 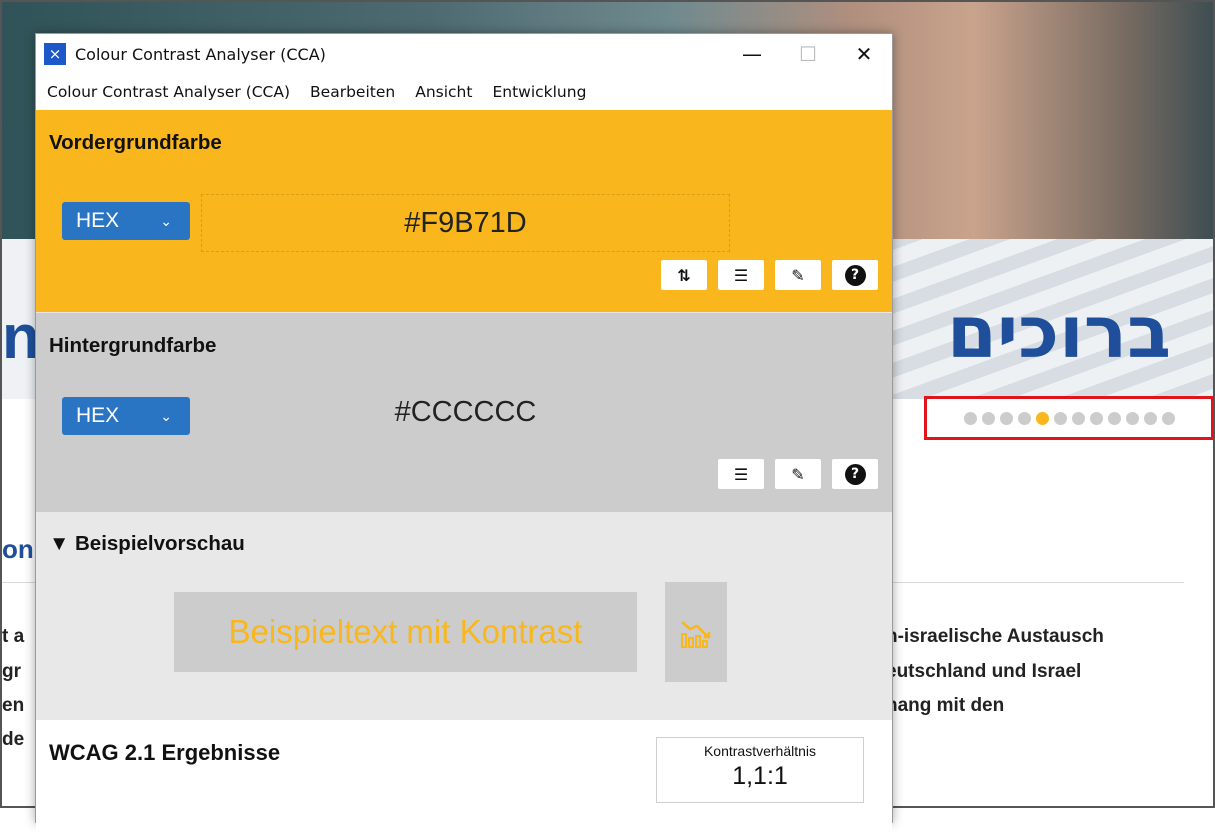 I want to click on contrast-ratio-box: Kontrastverhältnis 1,1:1, so click(x=760, y=770).